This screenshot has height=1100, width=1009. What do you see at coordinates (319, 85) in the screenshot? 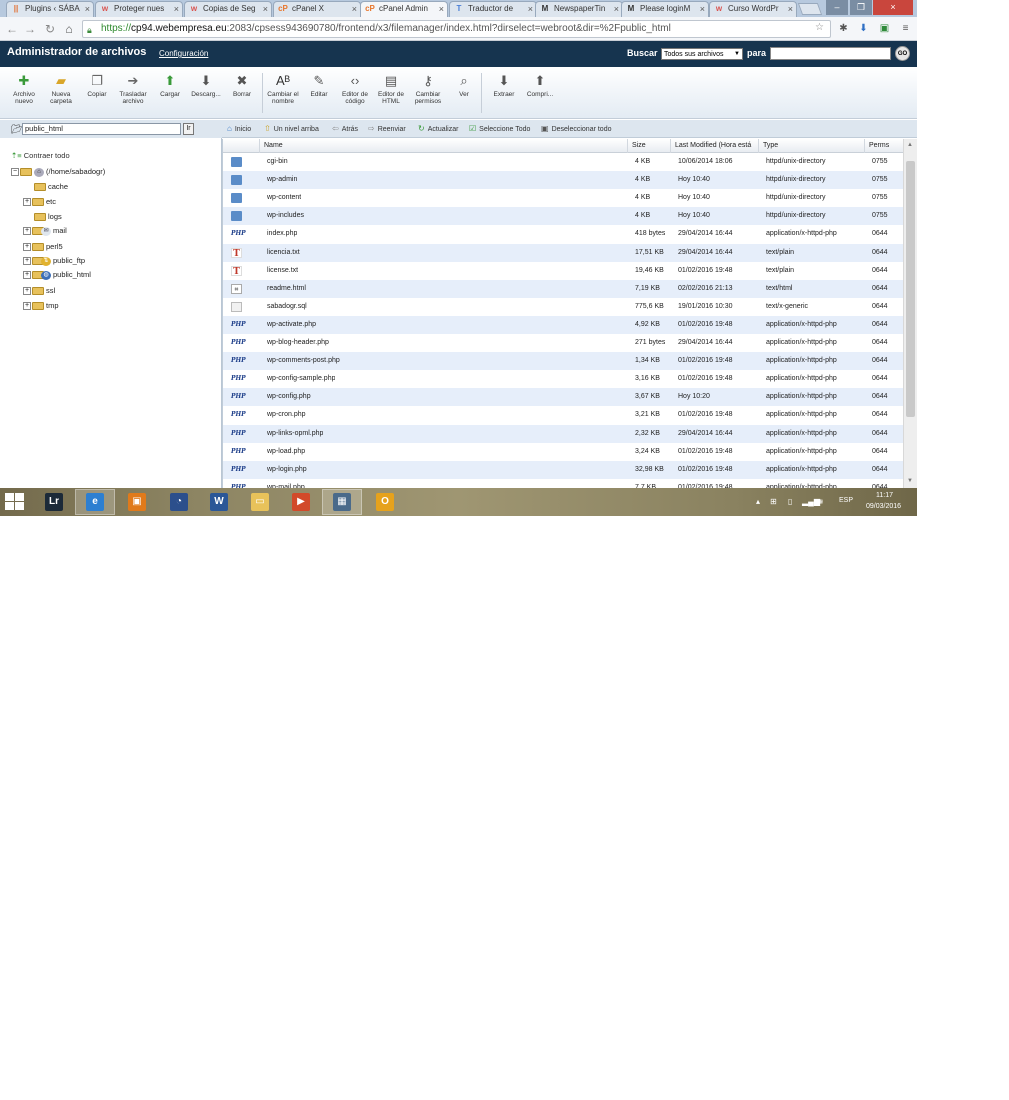
I see `edit-button: ✎ Editar` at bounding box center [319, 85].